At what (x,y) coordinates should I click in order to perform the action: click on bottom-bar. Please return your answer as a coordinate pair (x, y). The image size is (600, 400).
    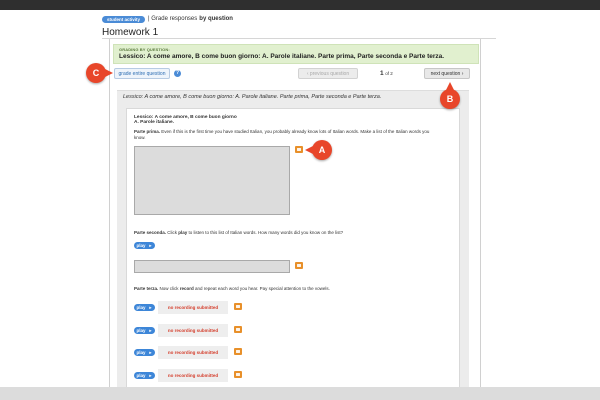
    Looking at the image, I should click on (300, 393).